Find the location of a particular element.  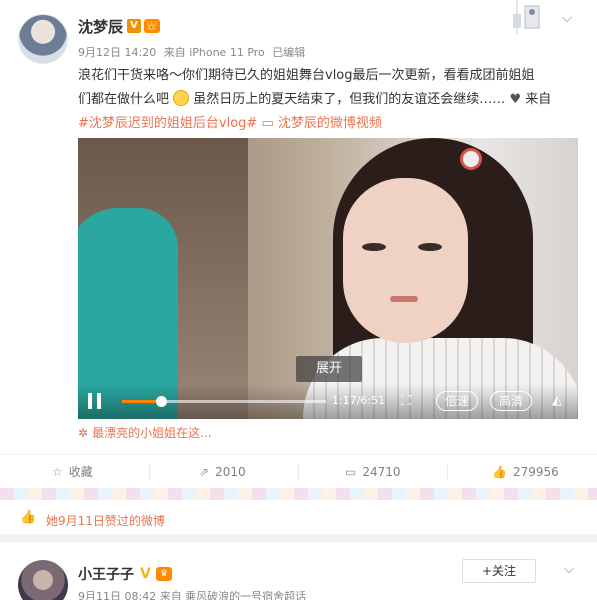

repost-button: ⇗ 2010 is located at coordinates (222, 472).